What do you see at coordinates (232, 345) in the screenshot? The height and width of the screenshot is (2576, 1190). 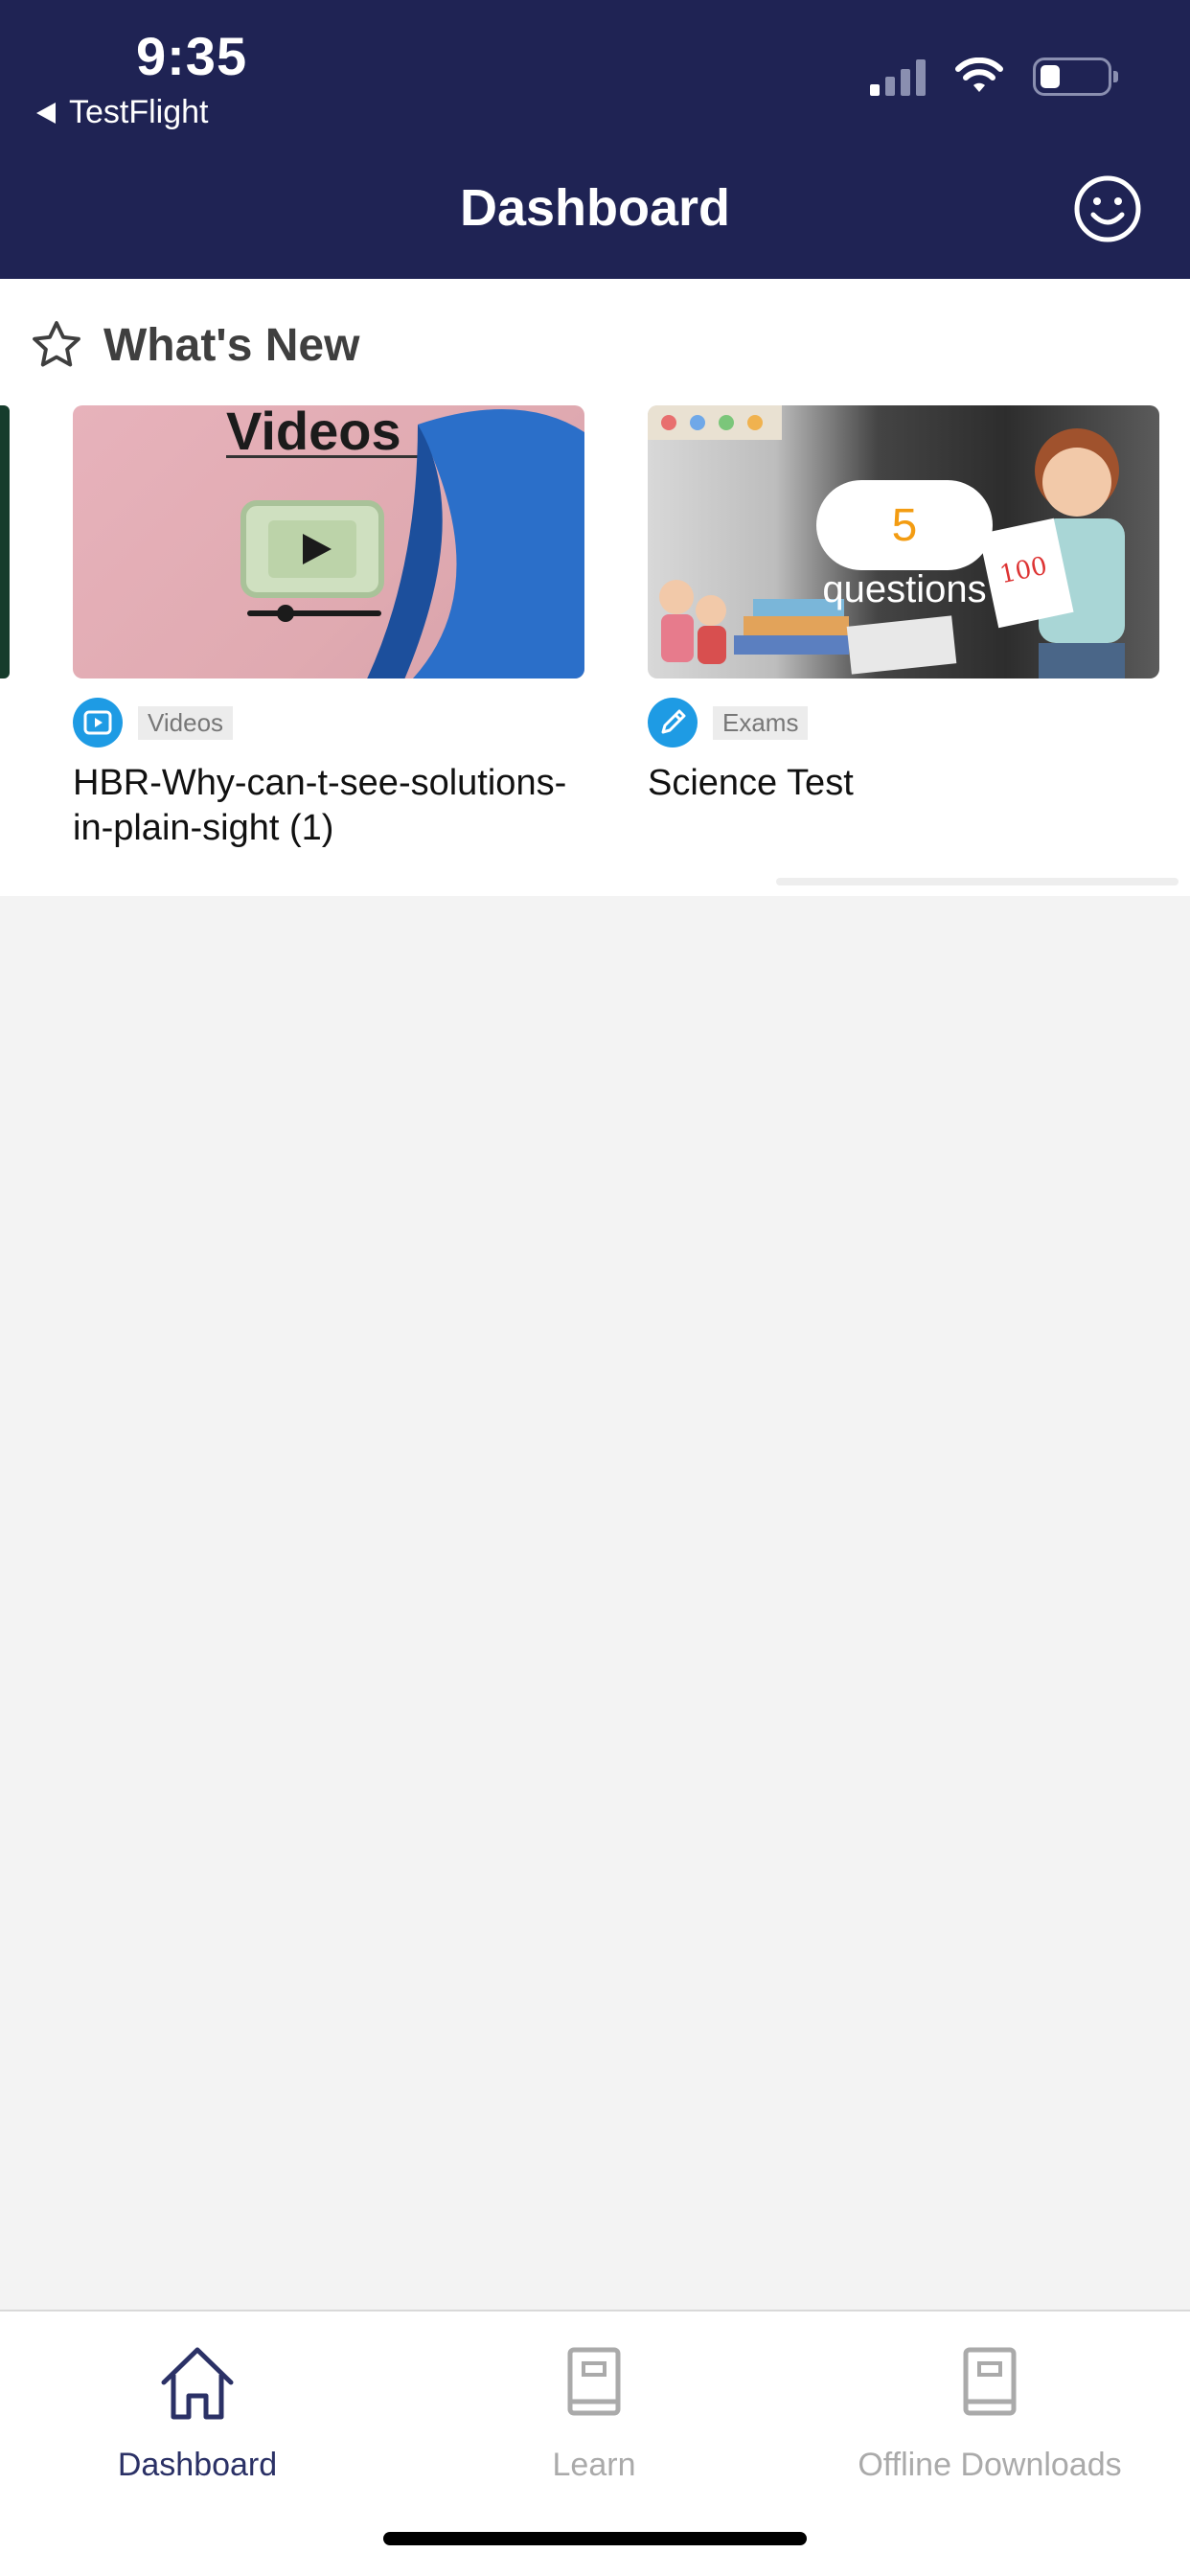 I see `section-title: What's New` at bounding box center [232, 345].